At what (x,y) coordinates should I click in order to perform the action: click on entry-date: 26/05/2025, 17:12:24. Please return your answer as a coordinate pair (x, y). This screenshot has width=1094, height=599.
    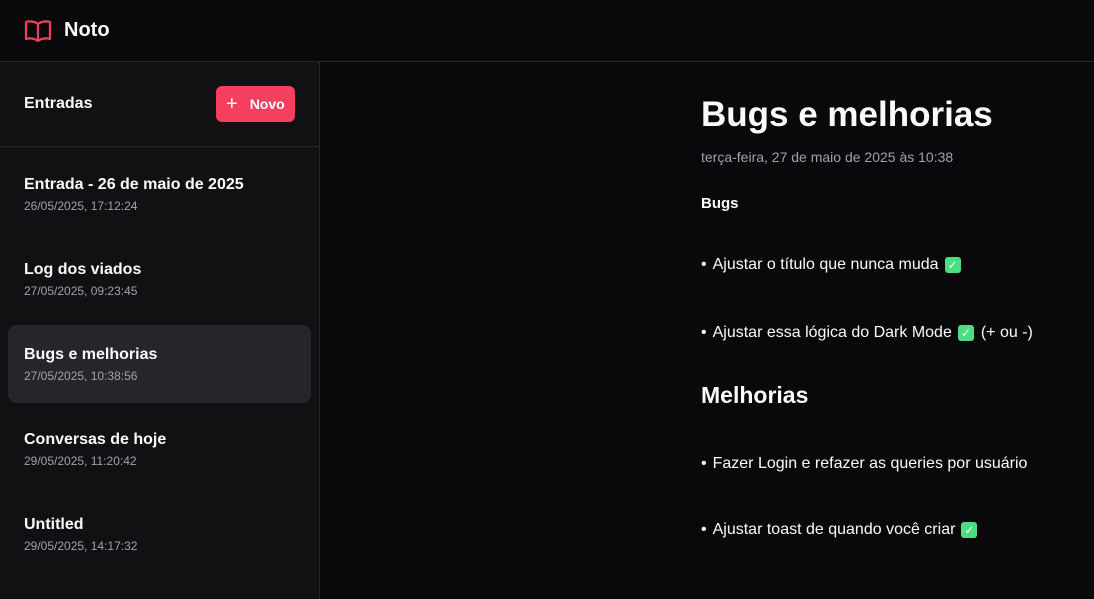
    Looking at the image, I should click on (81, 205).